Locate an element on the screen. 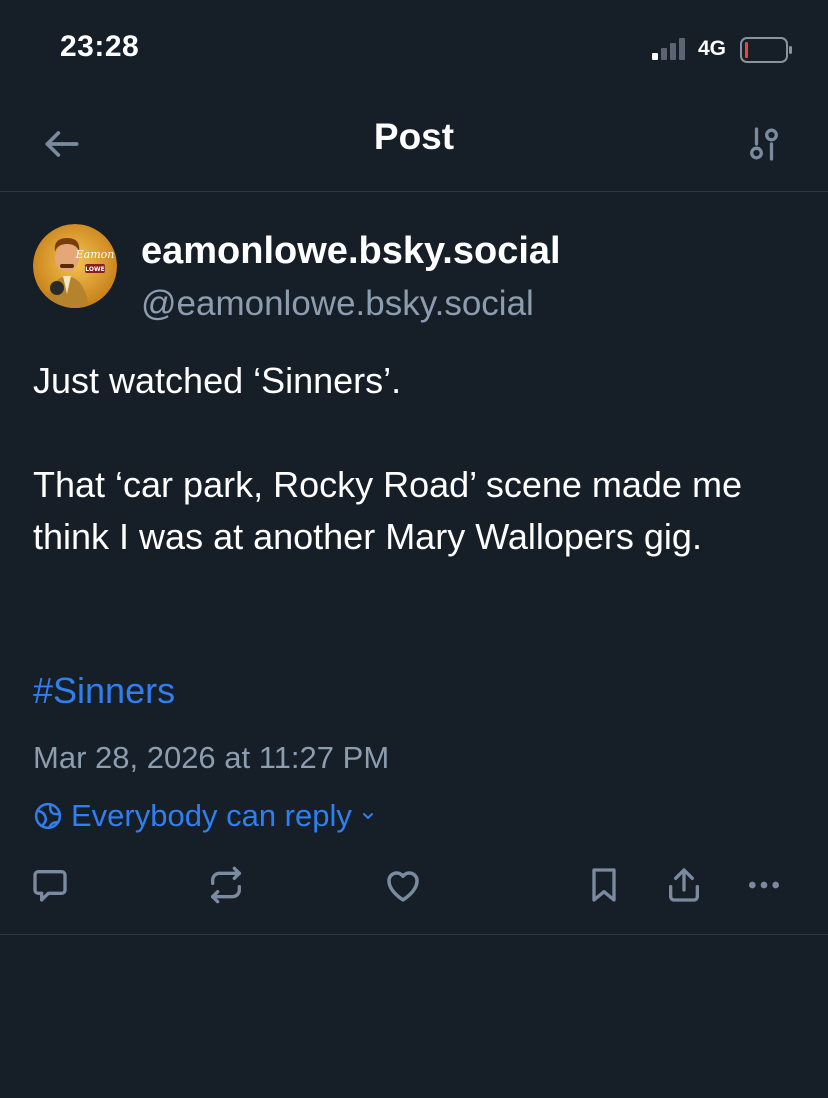 Image resolution: width=828 pixels, height=1098 pixels. post-actions is located at coordinates (414, 885).